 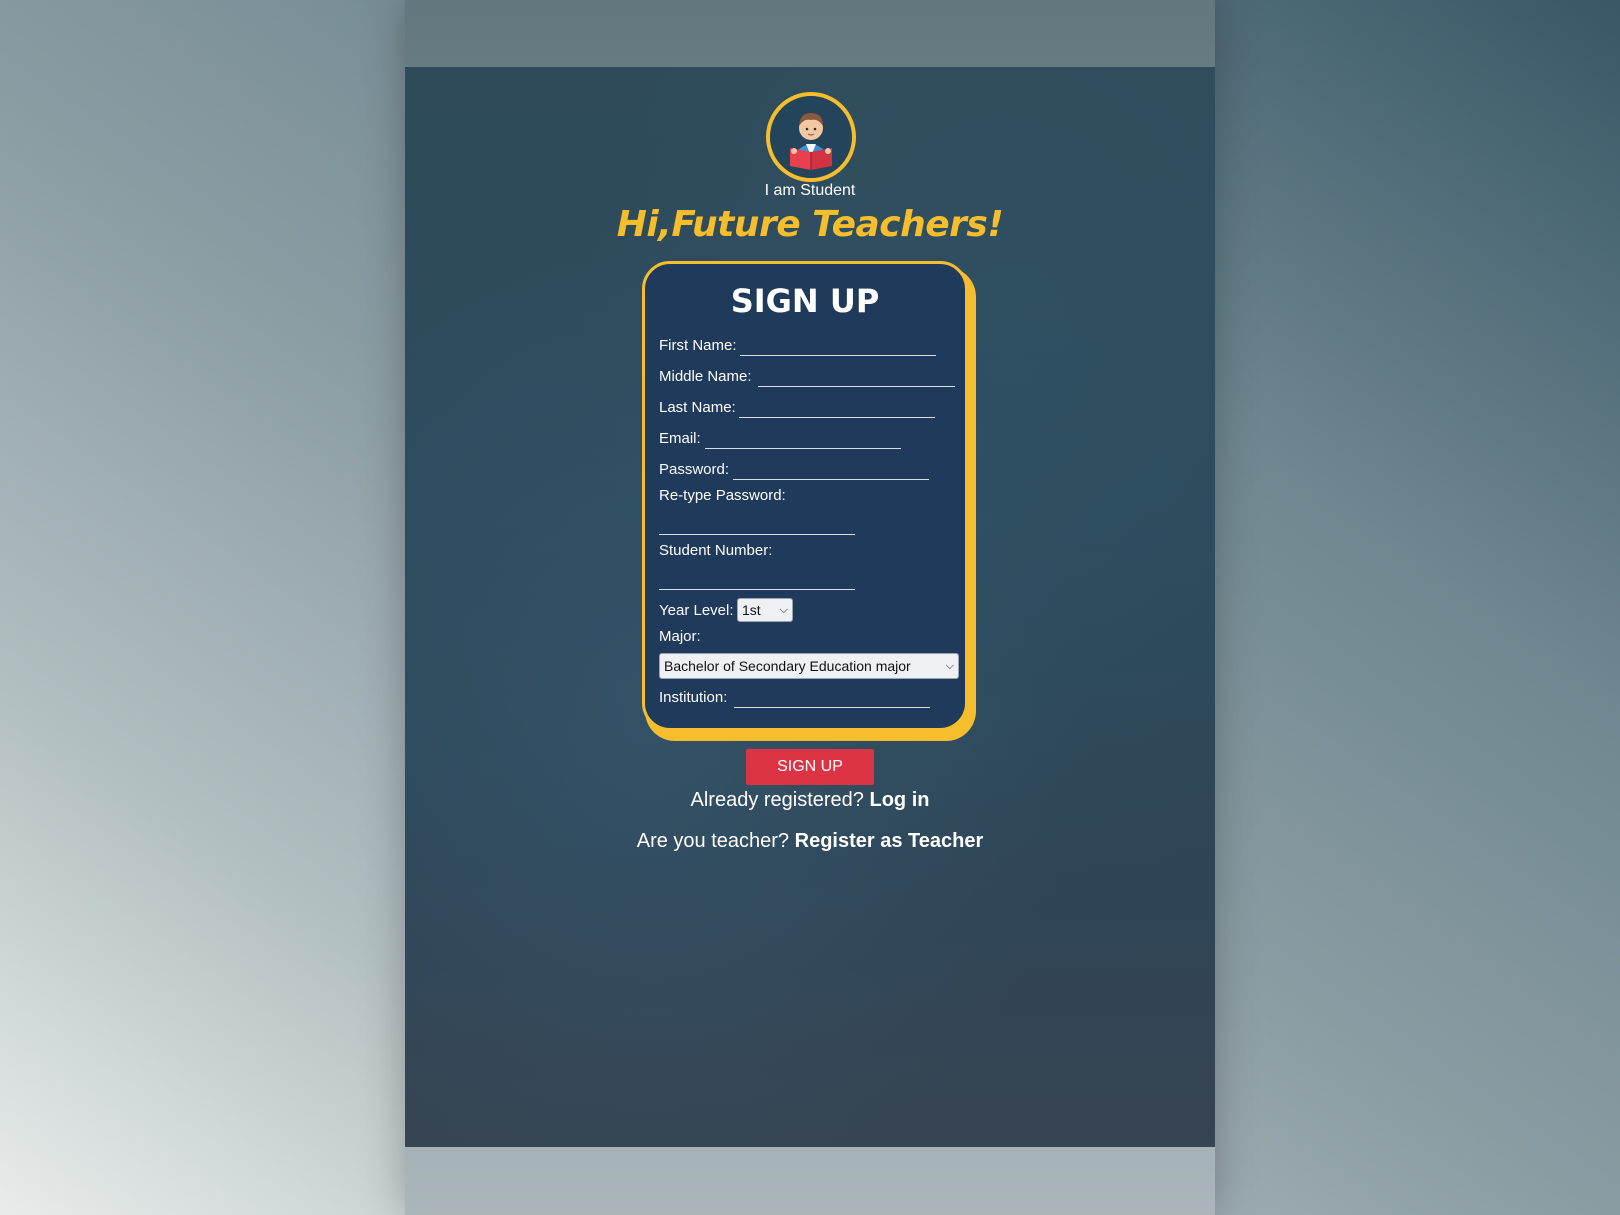 I want to click on teacher-prompt-line: Are you teacher? Register as Teacher, so click(x=810, y=841).